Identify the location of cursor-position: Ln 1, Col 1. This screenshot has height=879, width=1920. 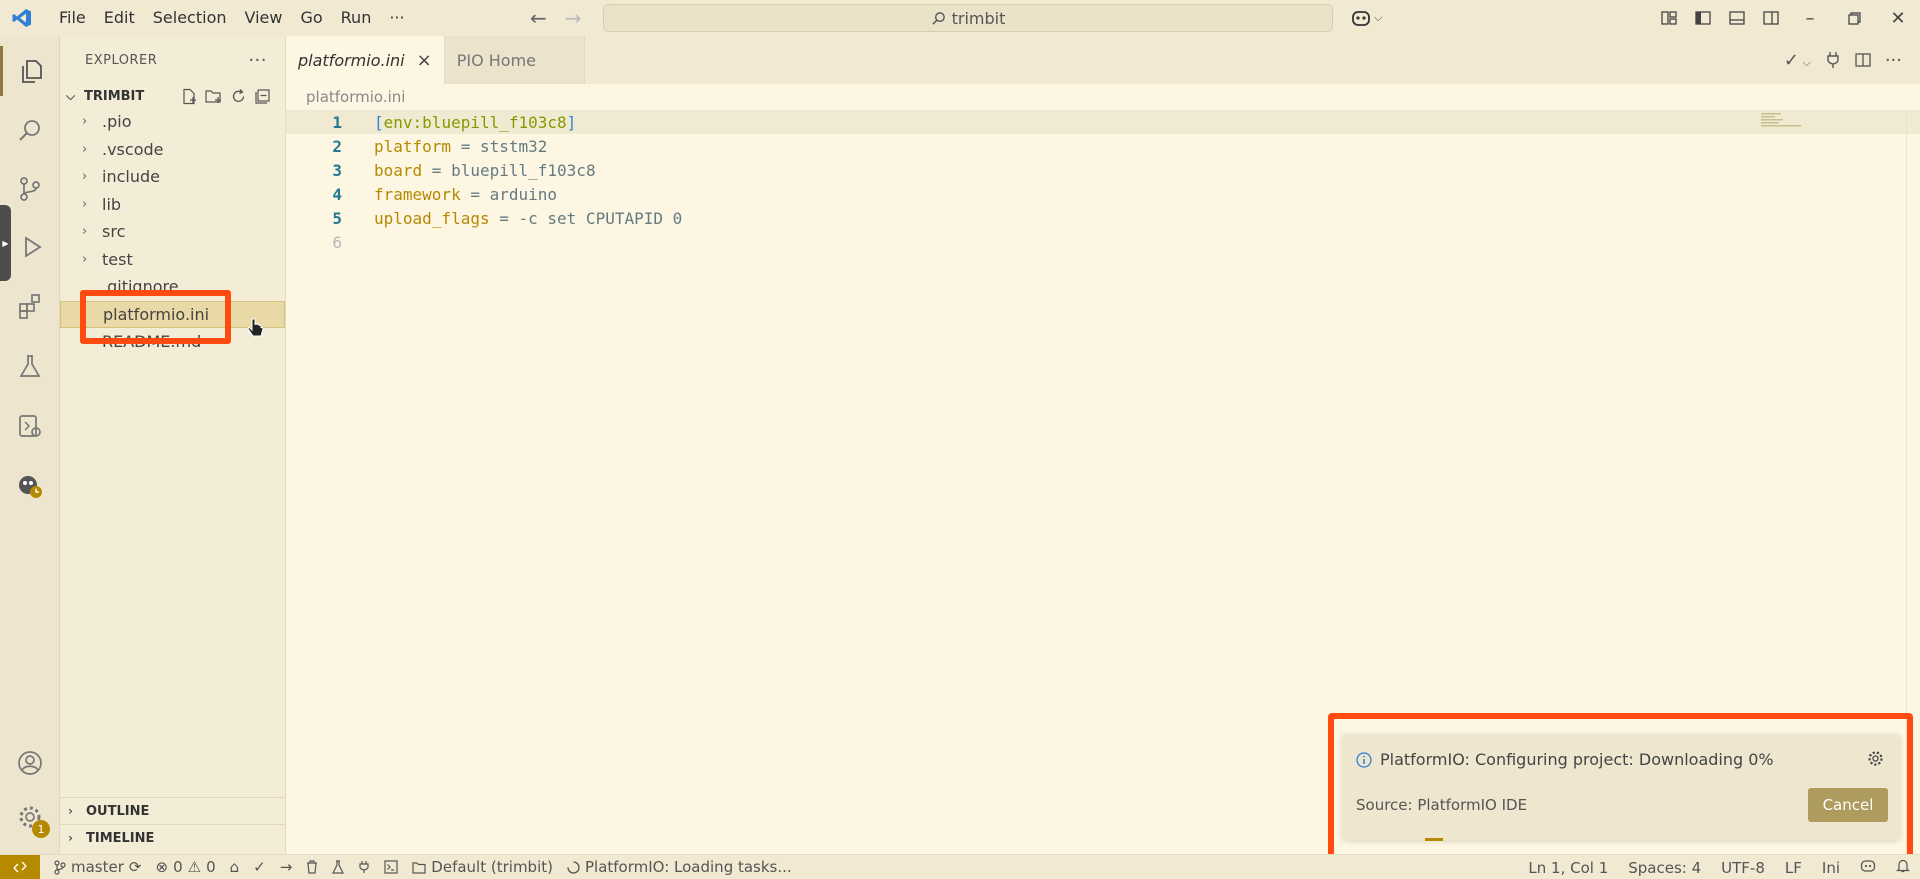
(1568, 868).